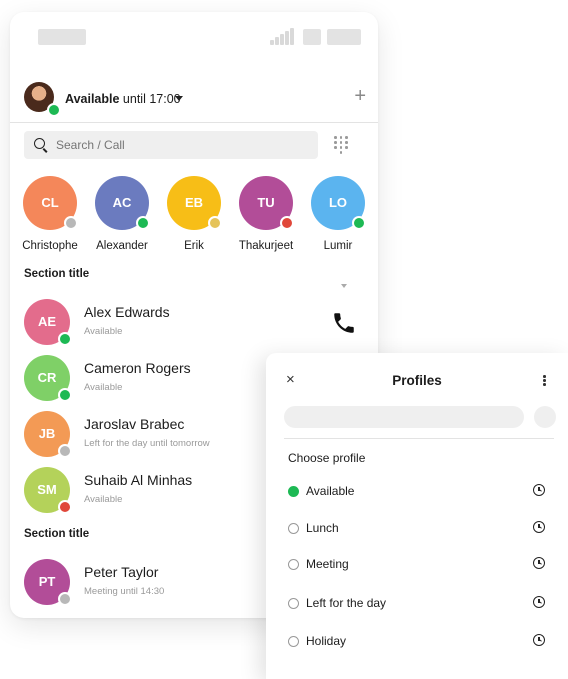 This screenshot has height=679, width=568. I want to click on contact-name: Cameron Rogers, so click(137, 368).